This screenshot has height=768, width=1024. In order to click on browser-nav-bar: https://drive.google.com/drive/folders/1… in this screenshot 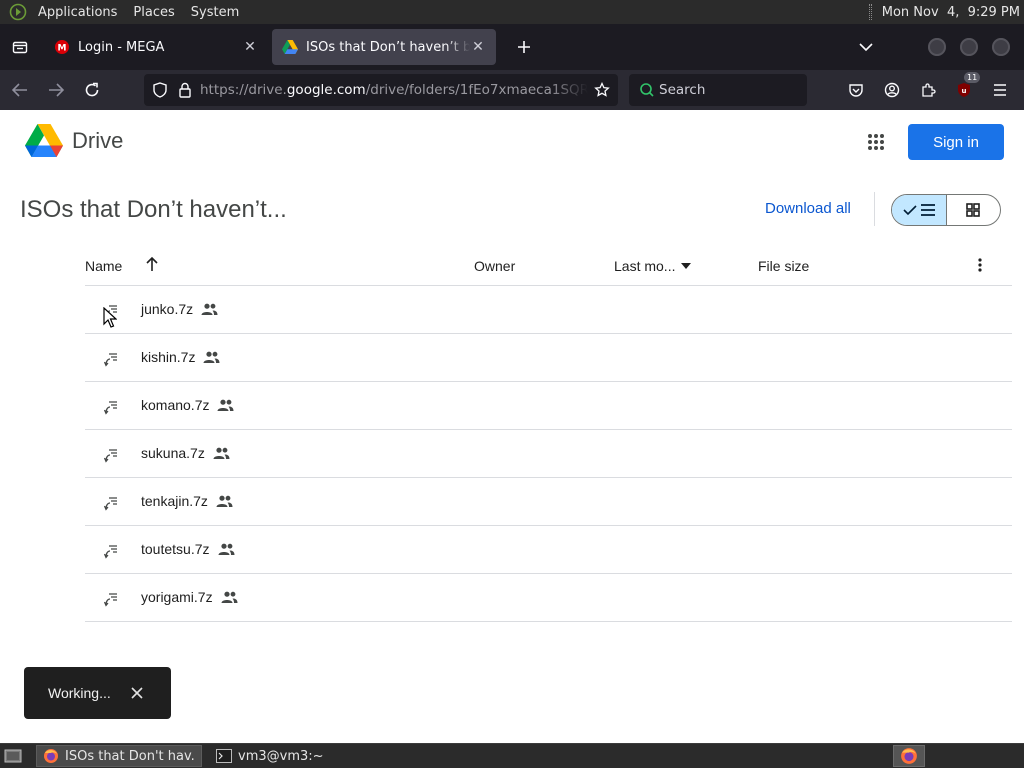, I will do `click(512, 90)`.